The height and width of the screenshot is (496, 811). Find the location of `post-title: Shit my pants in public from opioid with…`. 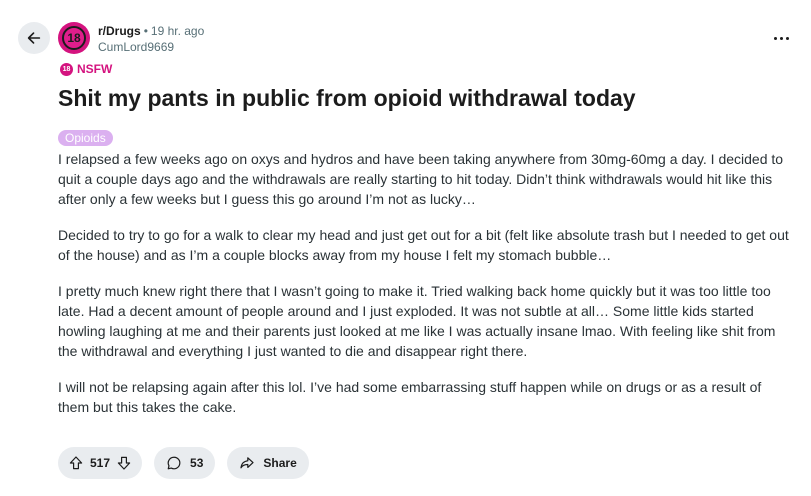

post-title: Shit my pants in public from opioid with… is located at coordinates (347, 98).